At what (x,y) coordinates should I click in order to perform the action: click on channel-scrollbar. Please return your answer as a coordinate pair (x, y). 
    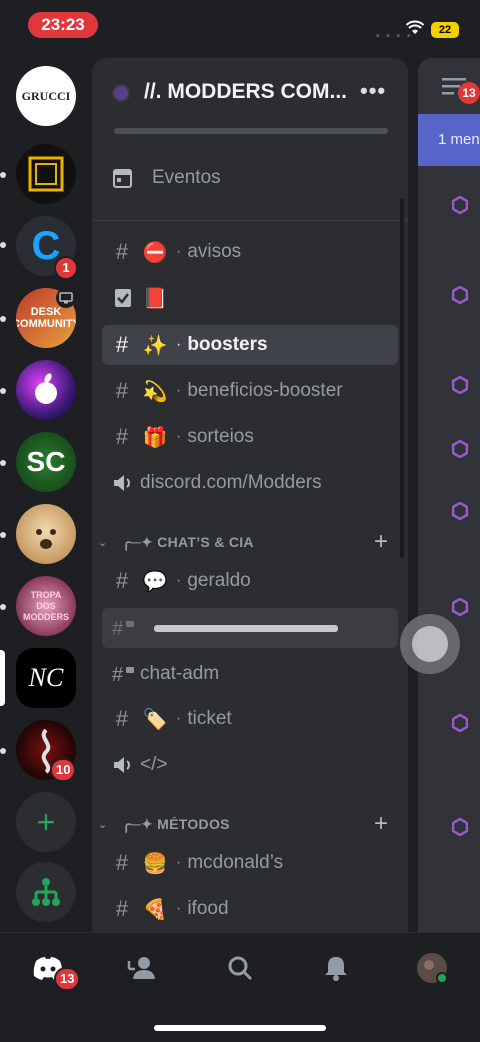
    Looking at the image, I should click on (402, 378).